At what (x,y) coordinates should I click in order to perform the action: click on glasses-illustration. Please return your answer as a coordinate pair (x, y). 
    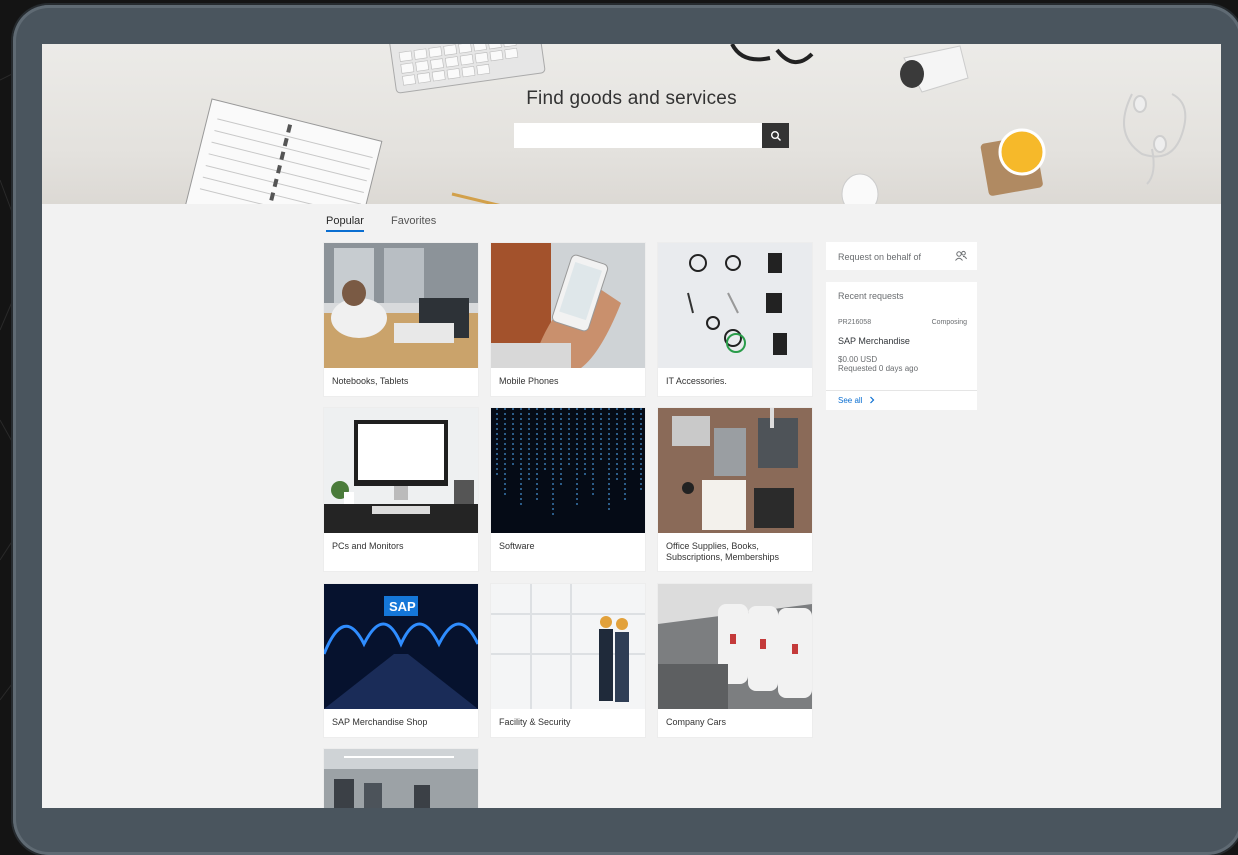
    Looking at the image, I should click on (772, 54).